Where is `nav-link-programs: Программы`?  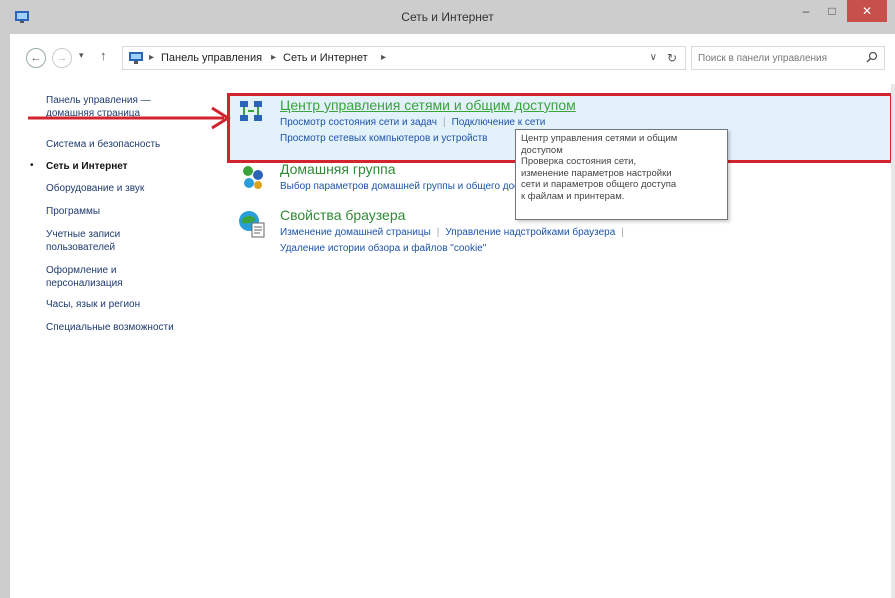 nav-link-programs: Программы is located at coordinates (73, 211).